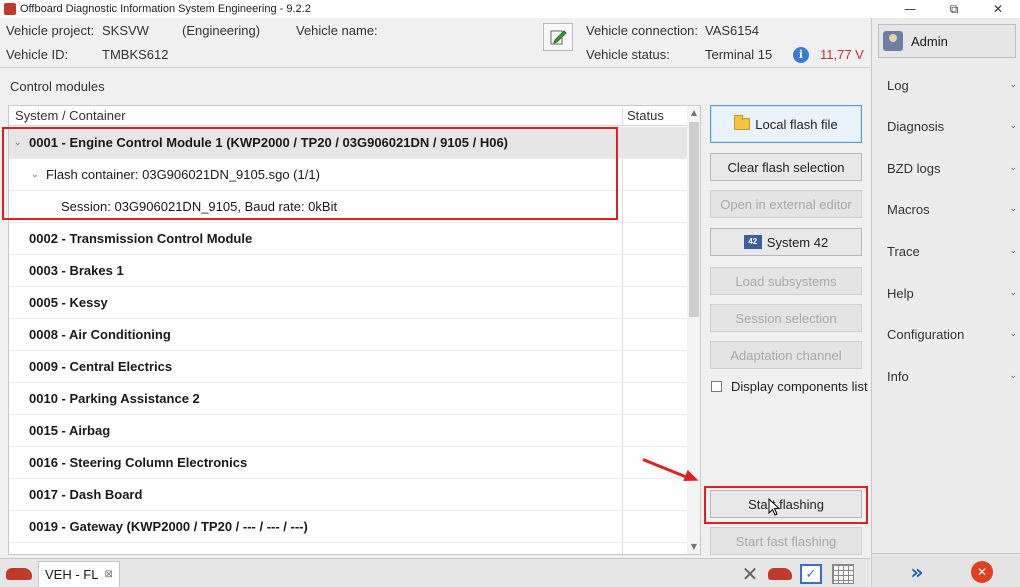 The image size is (1020, 587). I want to click on tools-icon: ✕, so click(750, 574).